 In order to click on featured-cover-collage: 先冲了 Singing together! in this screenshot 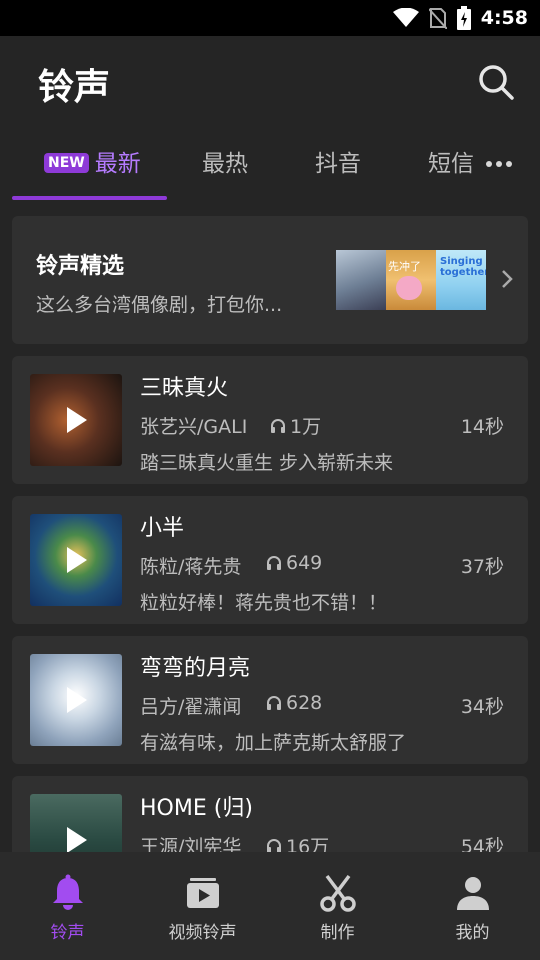, I will do `click(411, 280)`.